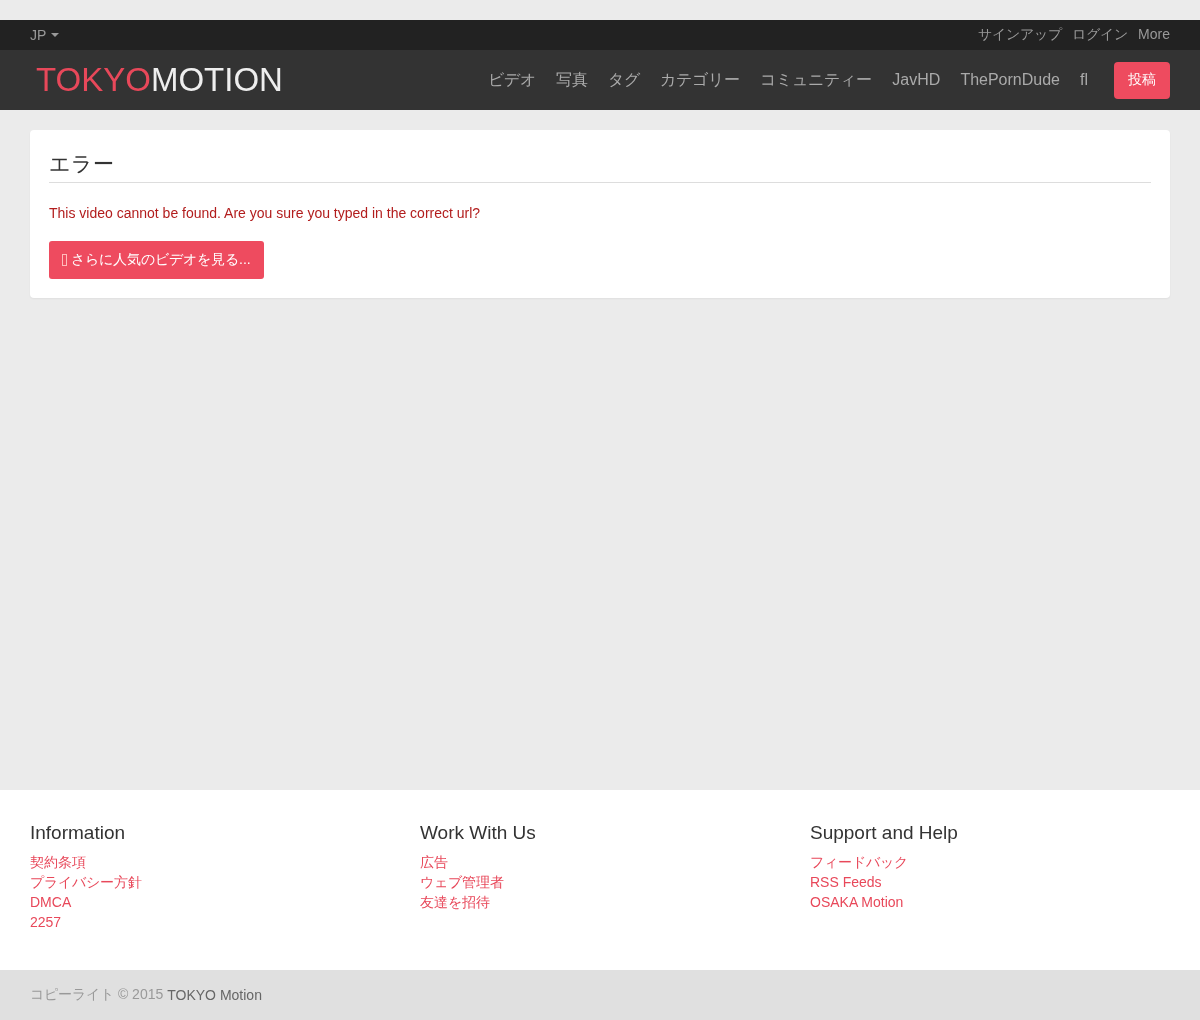 The height and width of the screenshot is (1020, 1200). I want to click on site-logo: TOKYOMOTION, so click(159, 80).